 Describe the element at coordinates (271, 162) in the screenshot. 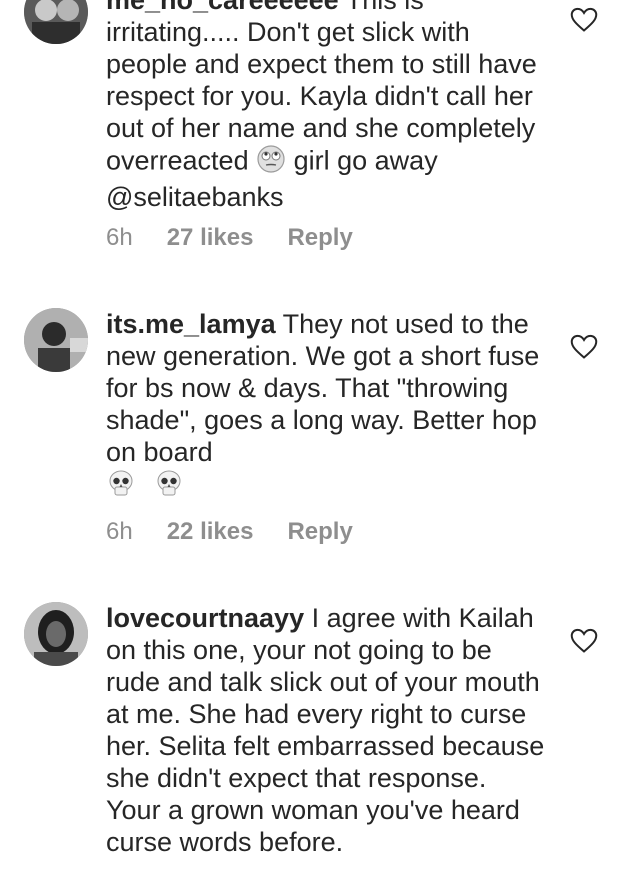

I see `rolling-eyes-emoji` at that location.